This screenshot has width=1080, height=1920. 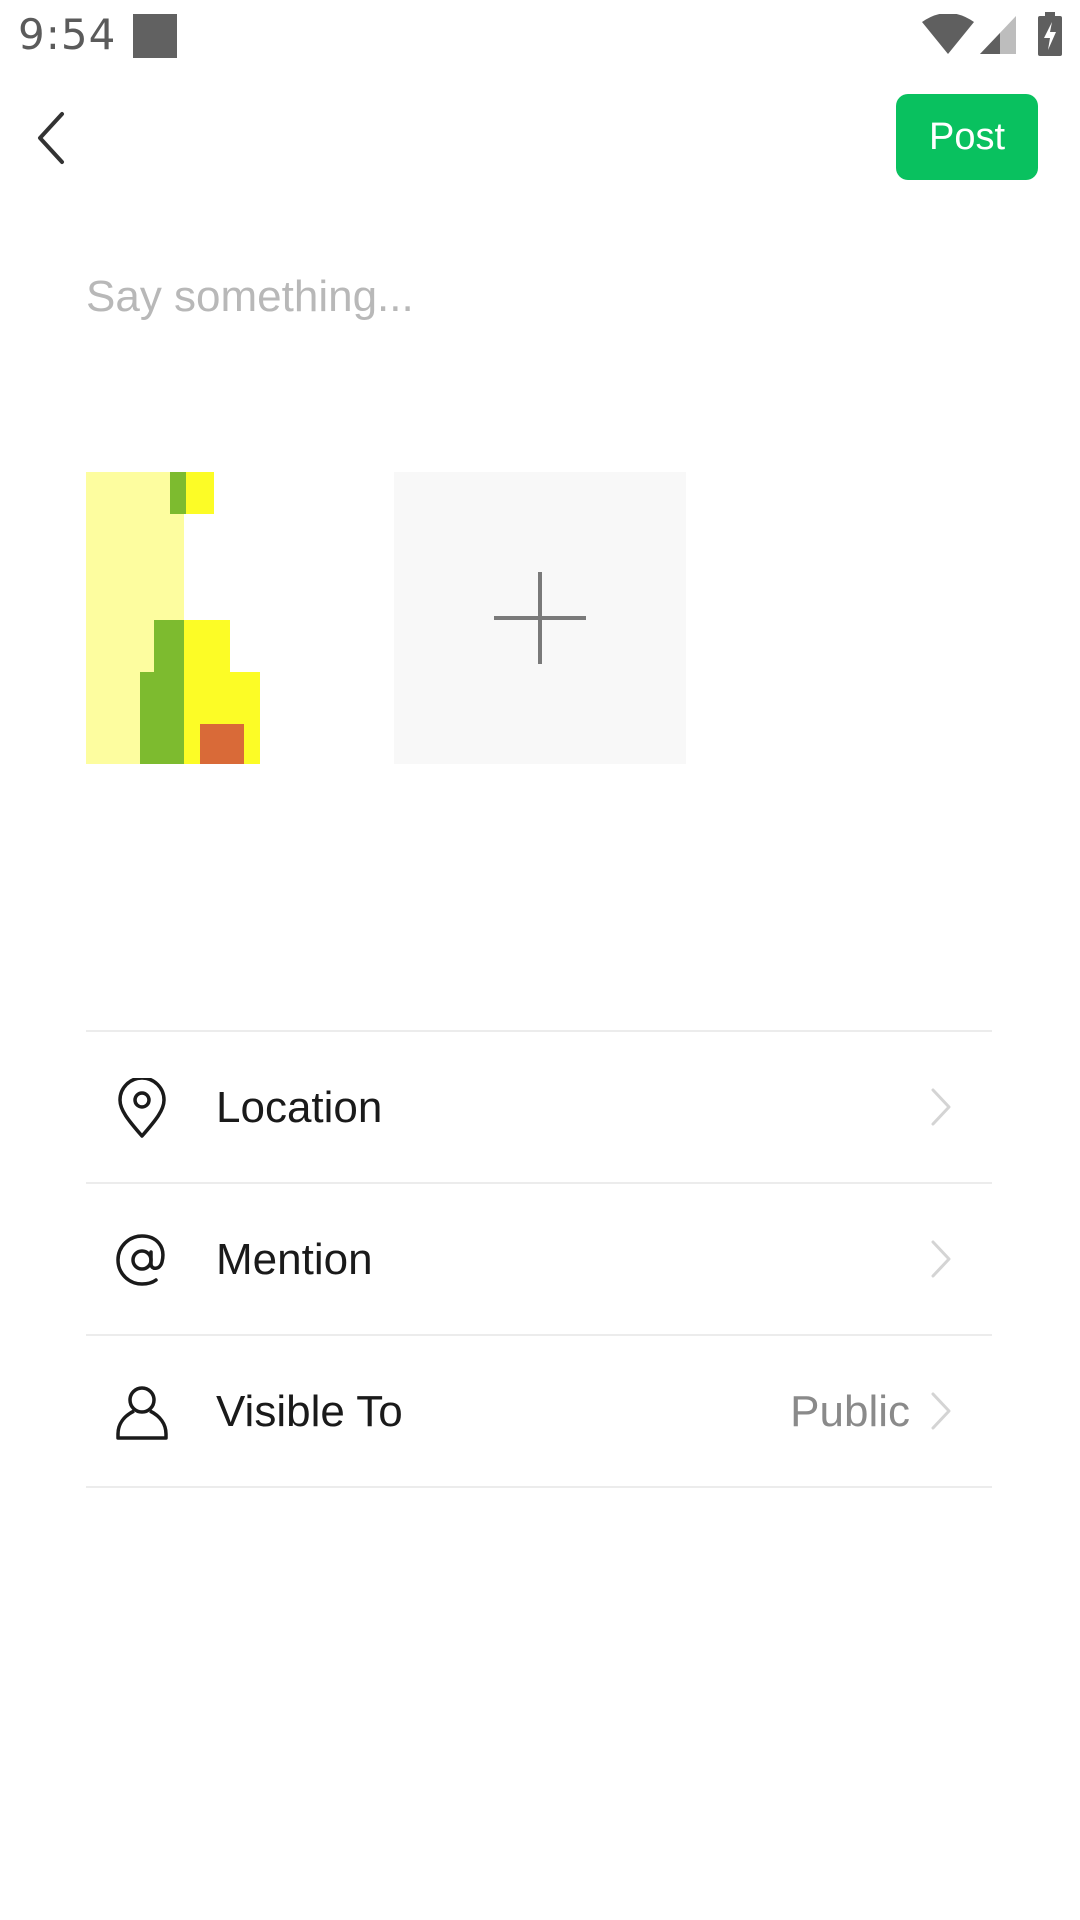 I want to click on status-bar: 9:54, so click(x=540, y=37).